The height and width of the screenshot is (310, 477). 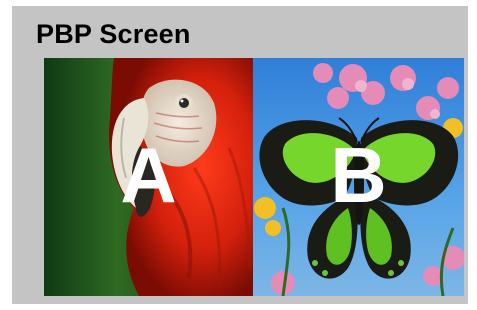 I want to click on window-a-label: A, so click(x=148, y=175).